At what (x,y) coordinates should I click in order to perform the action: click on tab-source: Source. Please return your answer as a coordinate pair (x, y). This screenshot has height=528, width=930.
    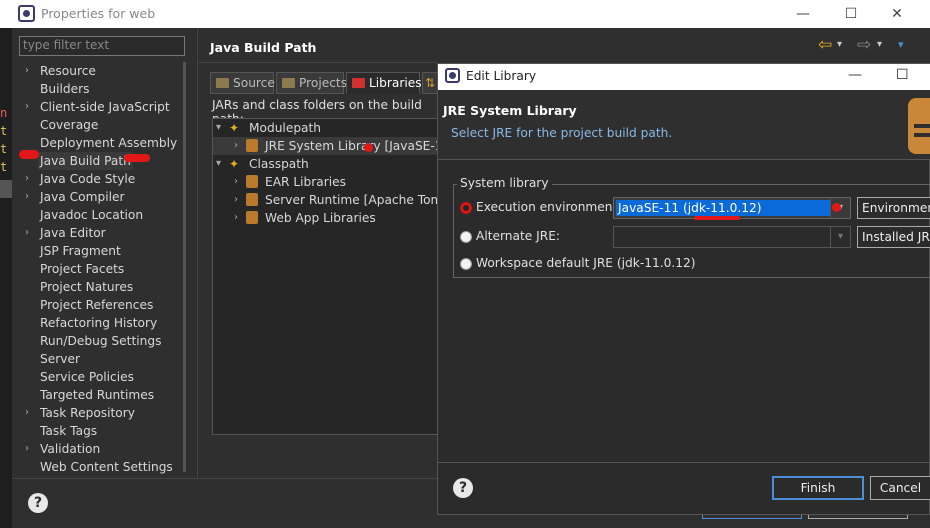
    Looking at the image, I should click on (242, 83).